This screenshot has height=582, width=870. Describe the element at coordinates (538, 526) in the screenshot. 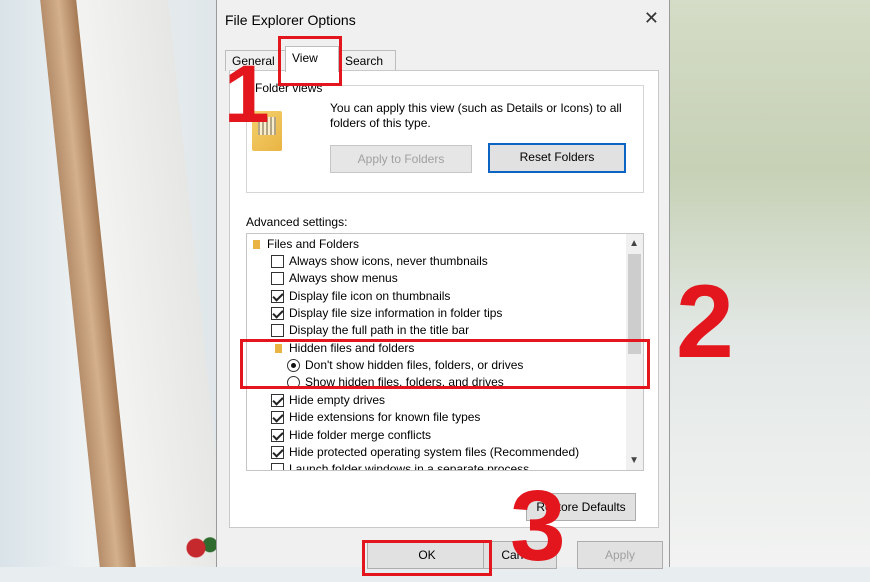

I see `annotation-step-3: 3` at that location.